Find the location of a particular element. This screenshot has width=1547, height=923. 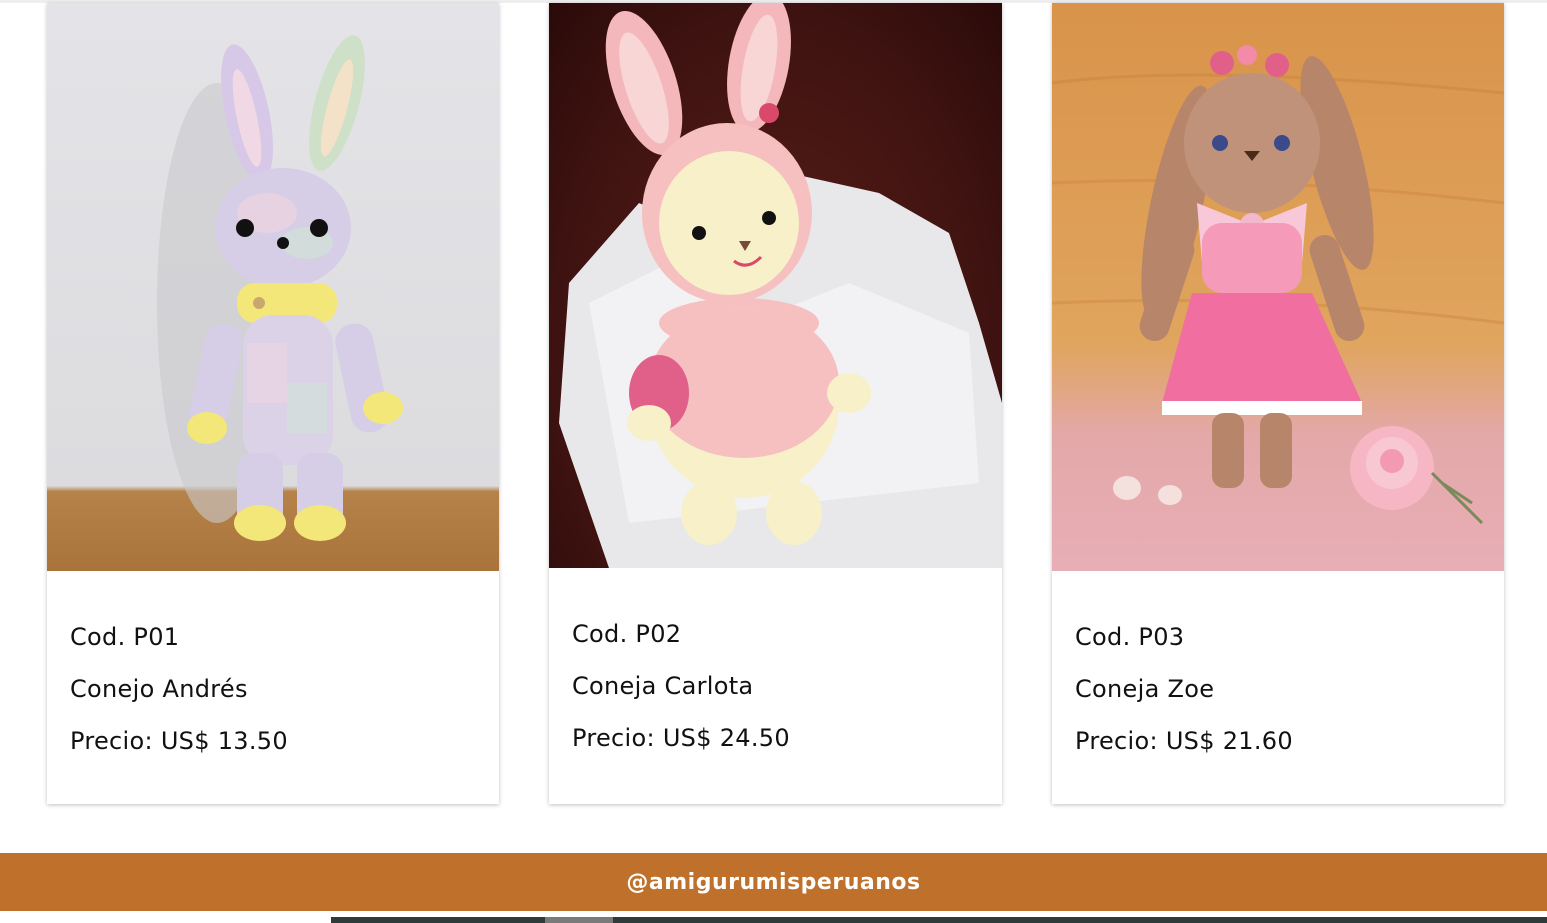

product-code: Cod. P02 is located at coordinates (627, 634).